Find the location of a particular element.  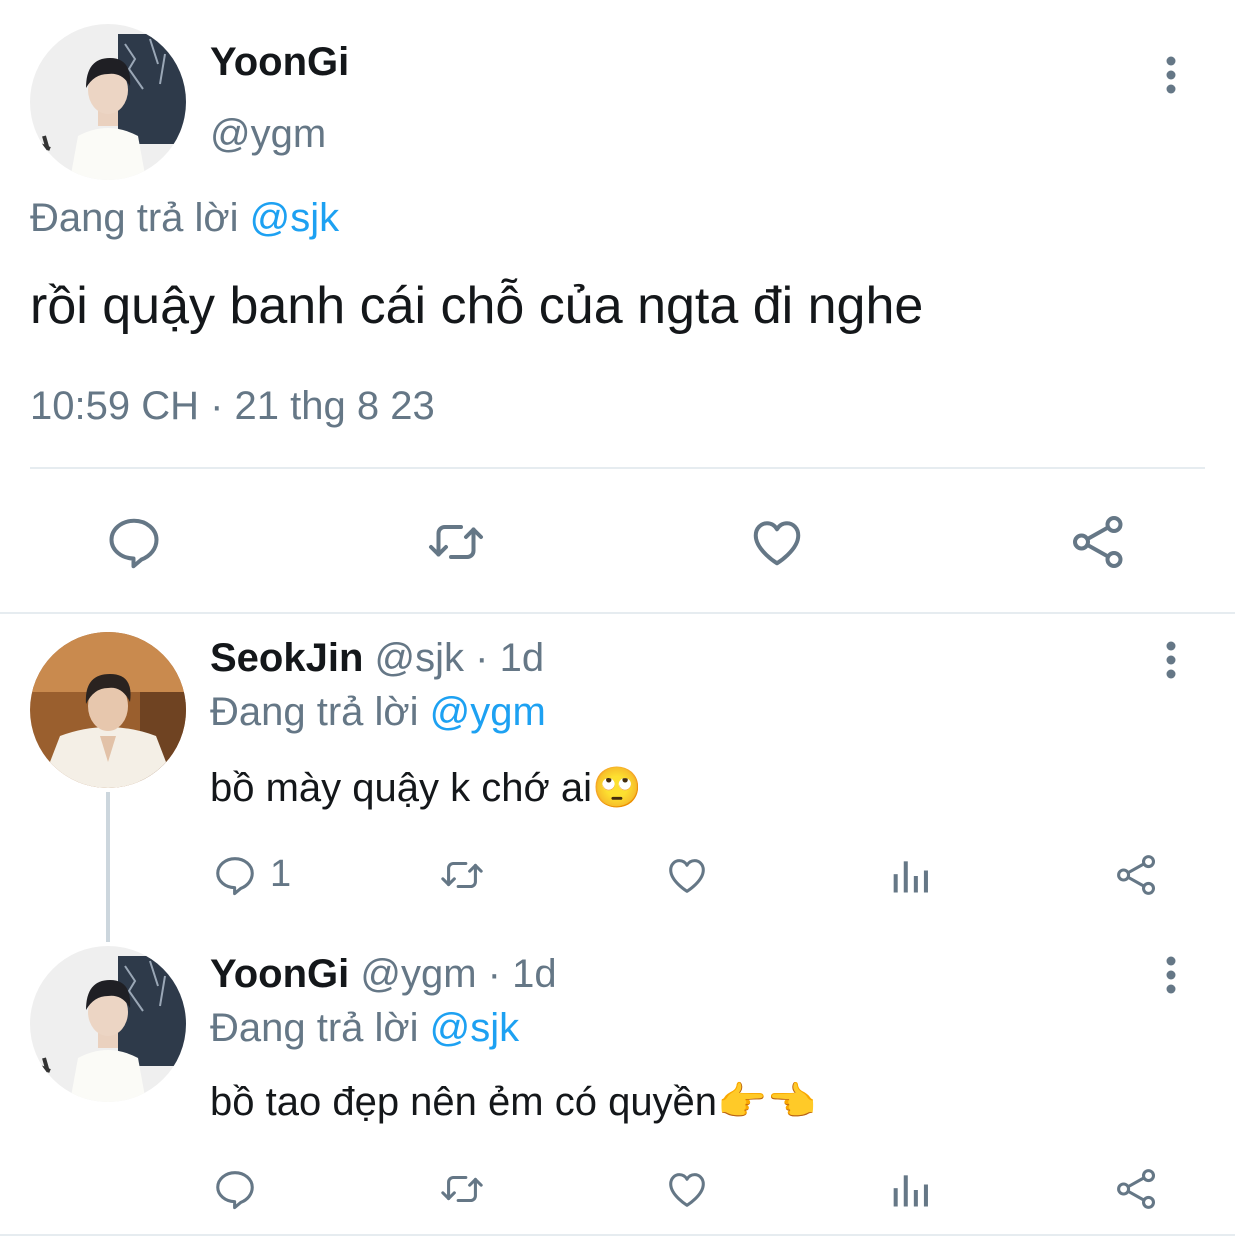

reply-context: Đang trả lời @ygm is located at coordinates (378, 712).